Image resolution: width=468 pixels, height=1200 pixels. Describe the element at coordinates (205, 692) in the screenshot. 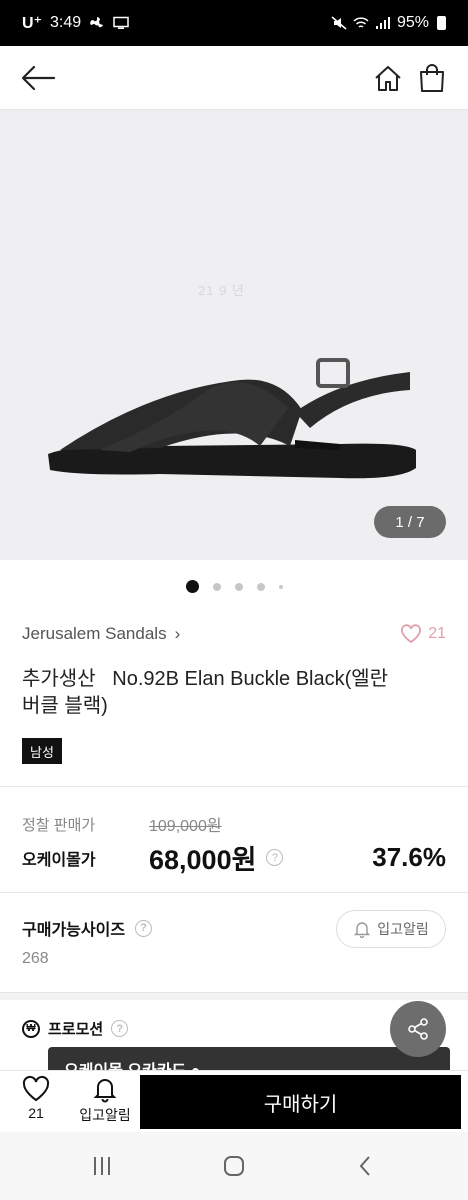

I see `product-title: 추가생산 No.92B Elan Buckle Black(엘란 버클 블랙)` at that location.